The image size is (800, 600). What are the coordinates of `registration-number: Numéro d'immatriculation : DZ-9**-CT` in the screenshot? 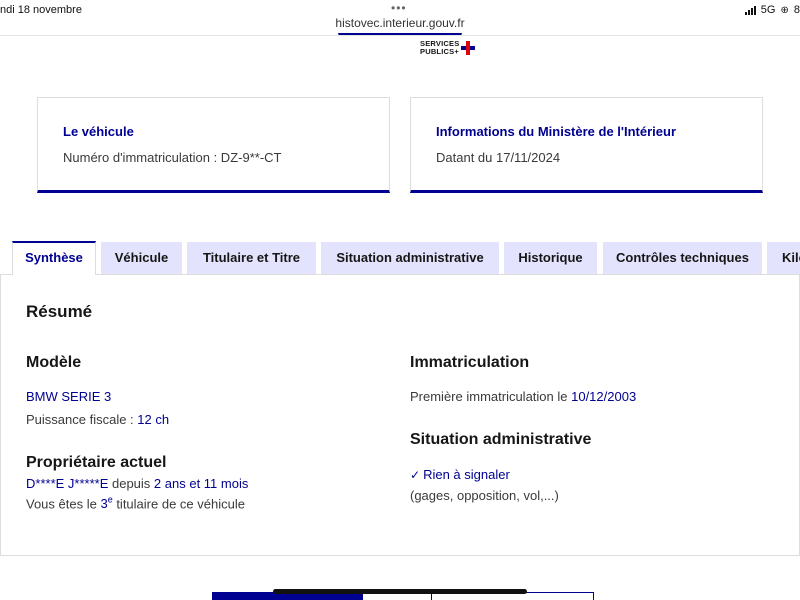 It's located at (172, 157).